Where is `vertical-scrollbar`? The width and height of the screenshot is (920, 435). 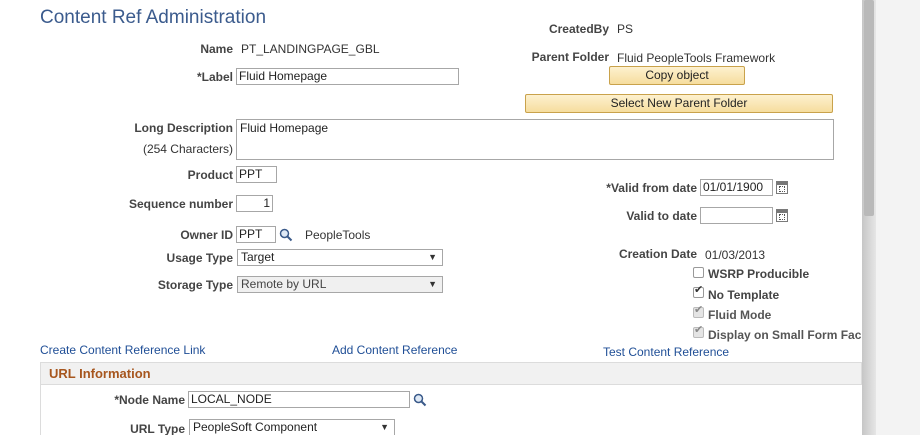 vertical-scrollbar is located at coordinates (869, 217).